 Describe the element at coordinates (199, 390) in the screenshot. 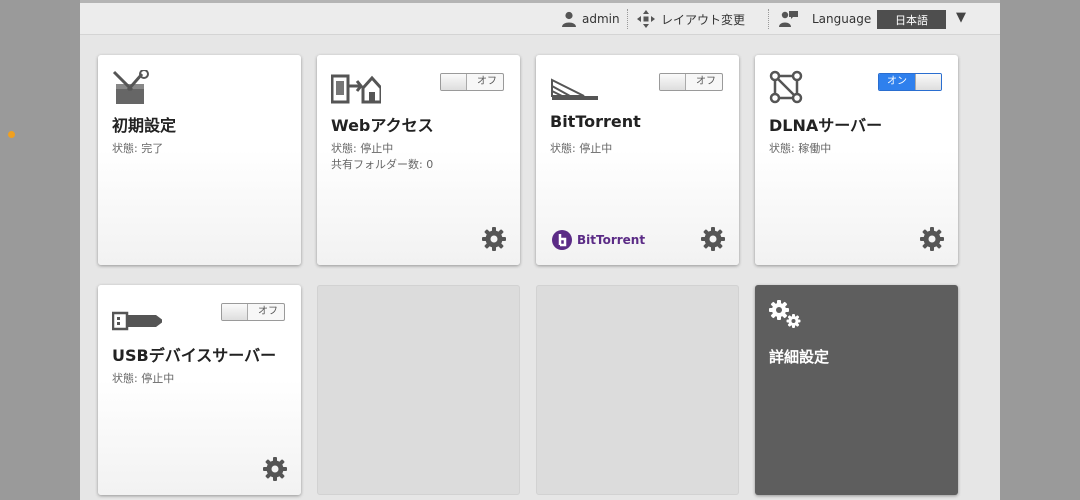

I see `card-usb-device-server: オフ USBデバイスサーバー 状態: 停止中` at that location.